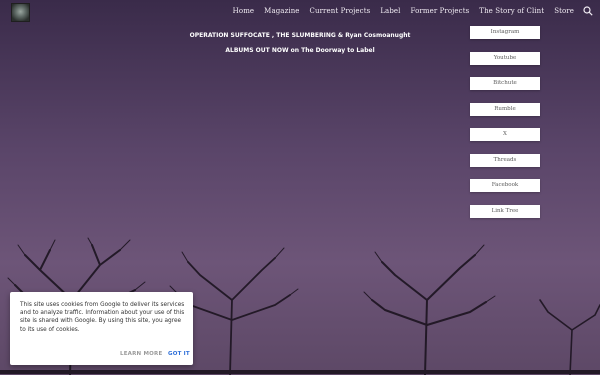  I want to click on nav-item-store: Store, so click(564, 11).